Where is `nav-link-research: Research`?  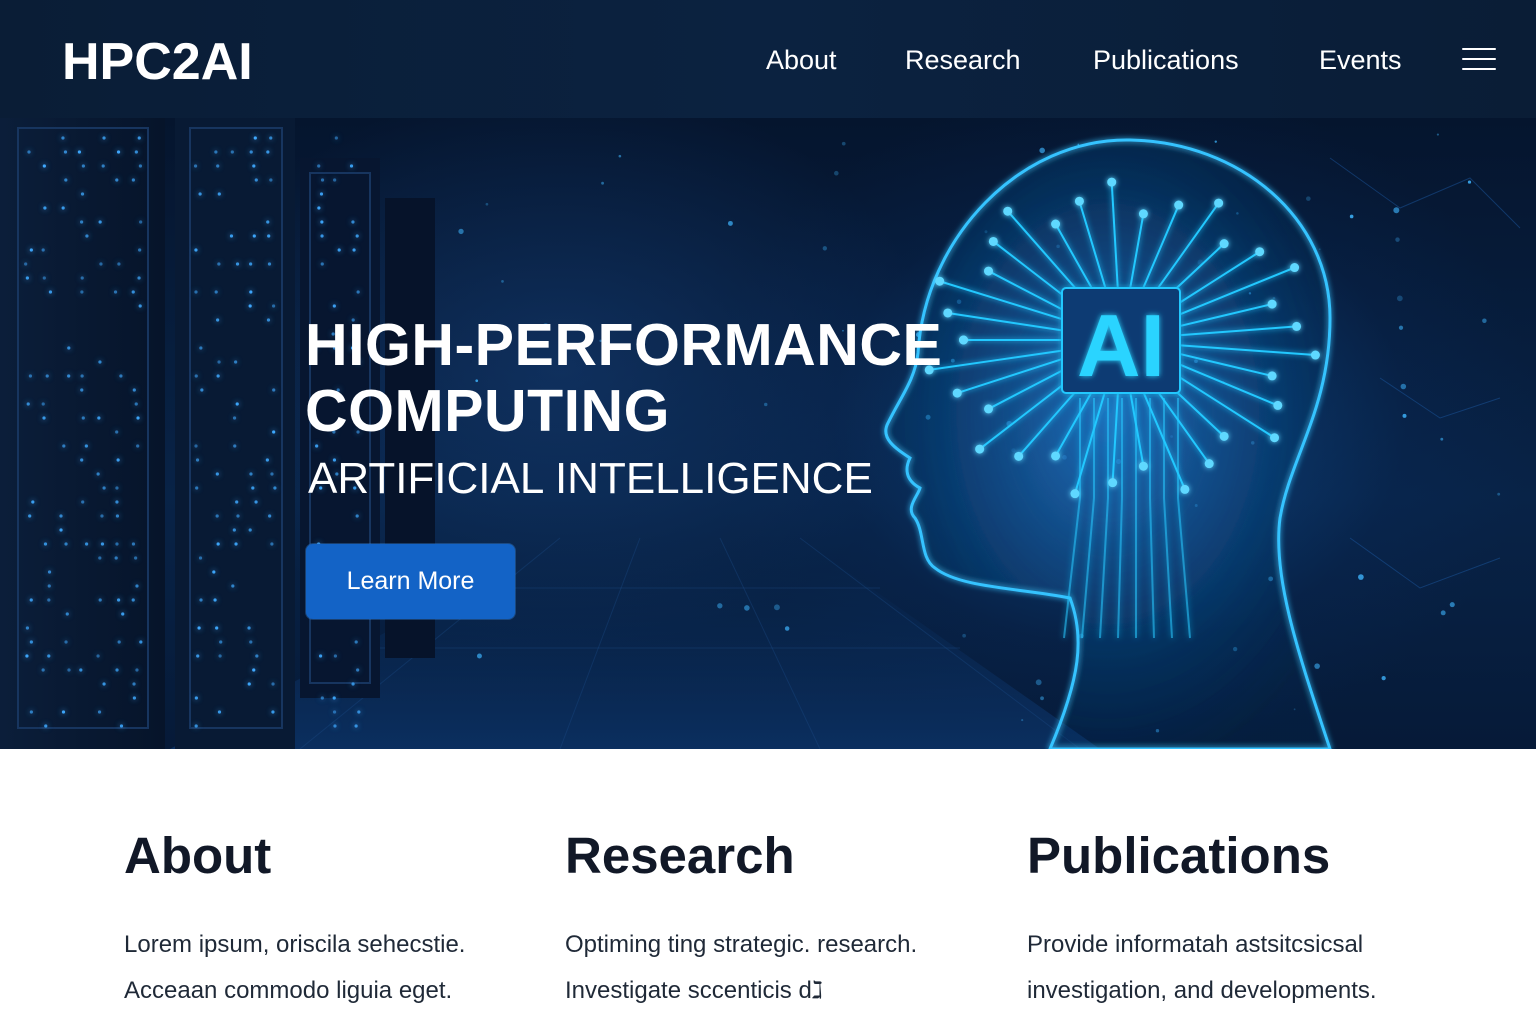
nav-link-research: Research is located at coordinates (963, 60).